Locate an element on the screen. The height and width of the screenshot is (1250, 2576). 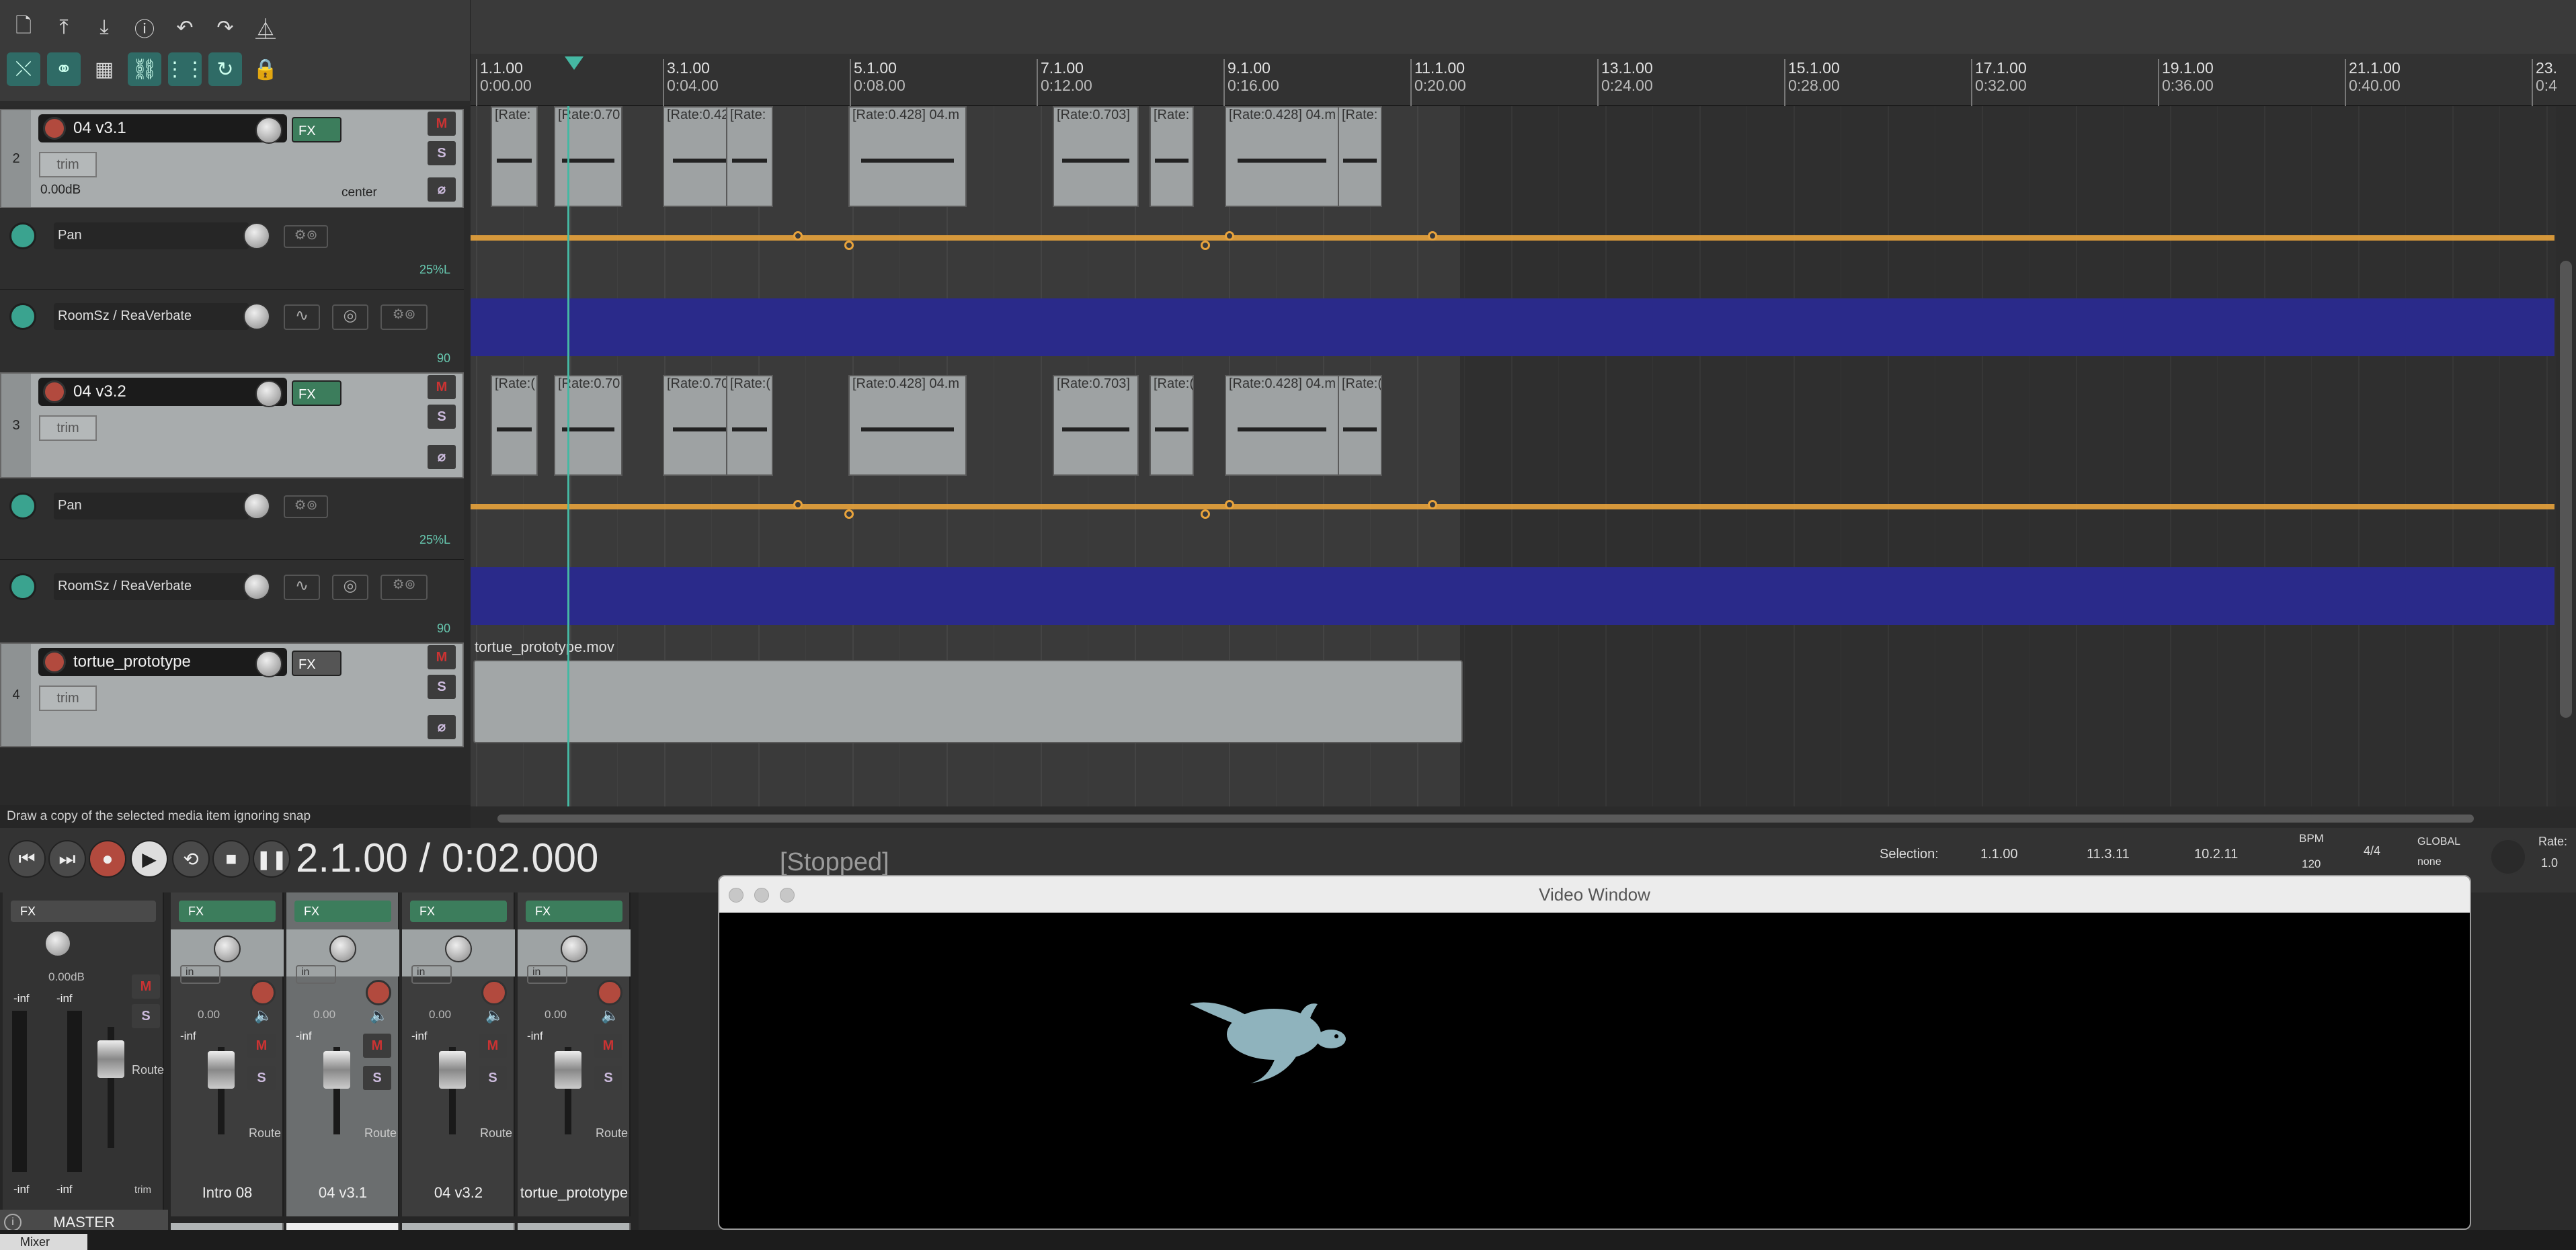
strip-name: 04 v3.1 is located at coordinates (342, 1193).